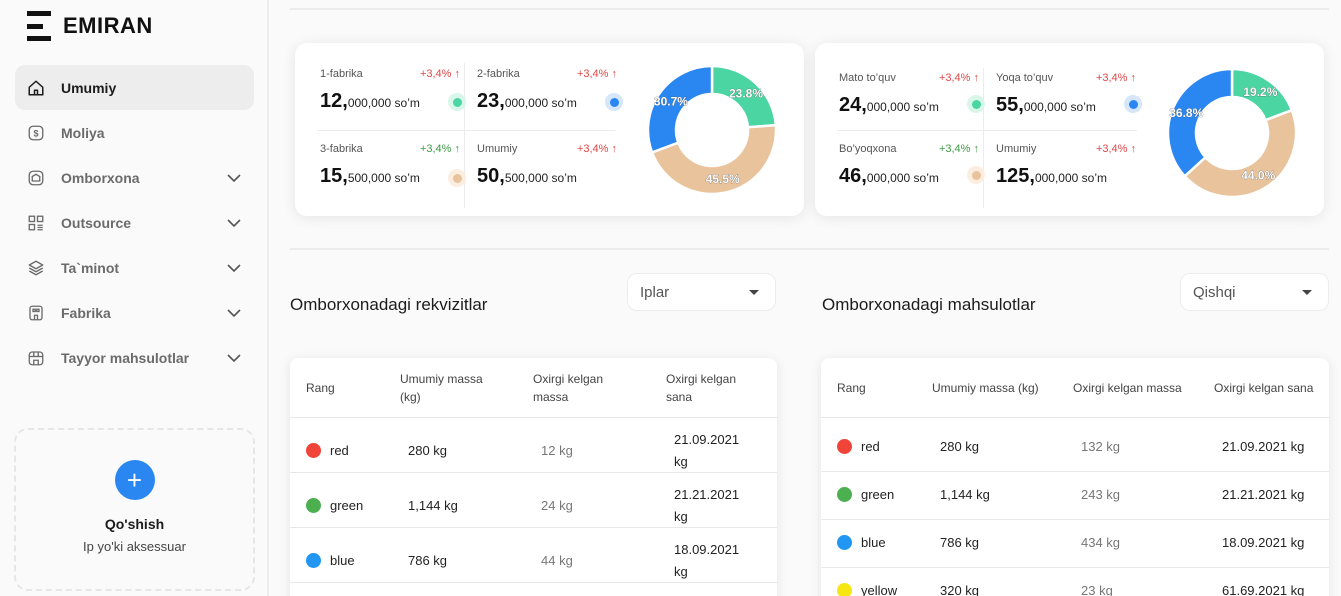 The height and width of the screenshot is (596, 1341). I want to click on table-header: Oxirgi kelgan sana, so click(1264, 388).